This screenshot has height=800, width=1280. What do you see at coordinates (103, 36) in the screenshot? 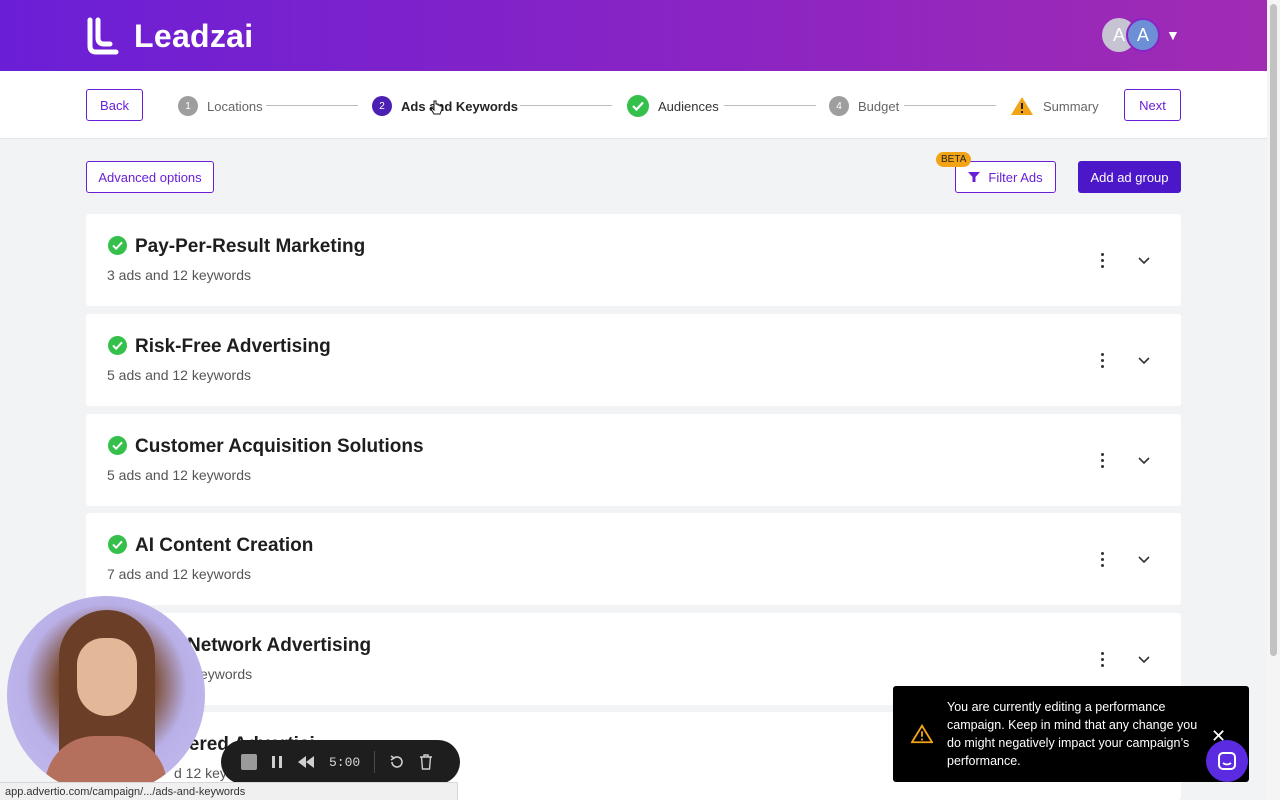
I see `logo-icon` at bounding box center [103, 36].